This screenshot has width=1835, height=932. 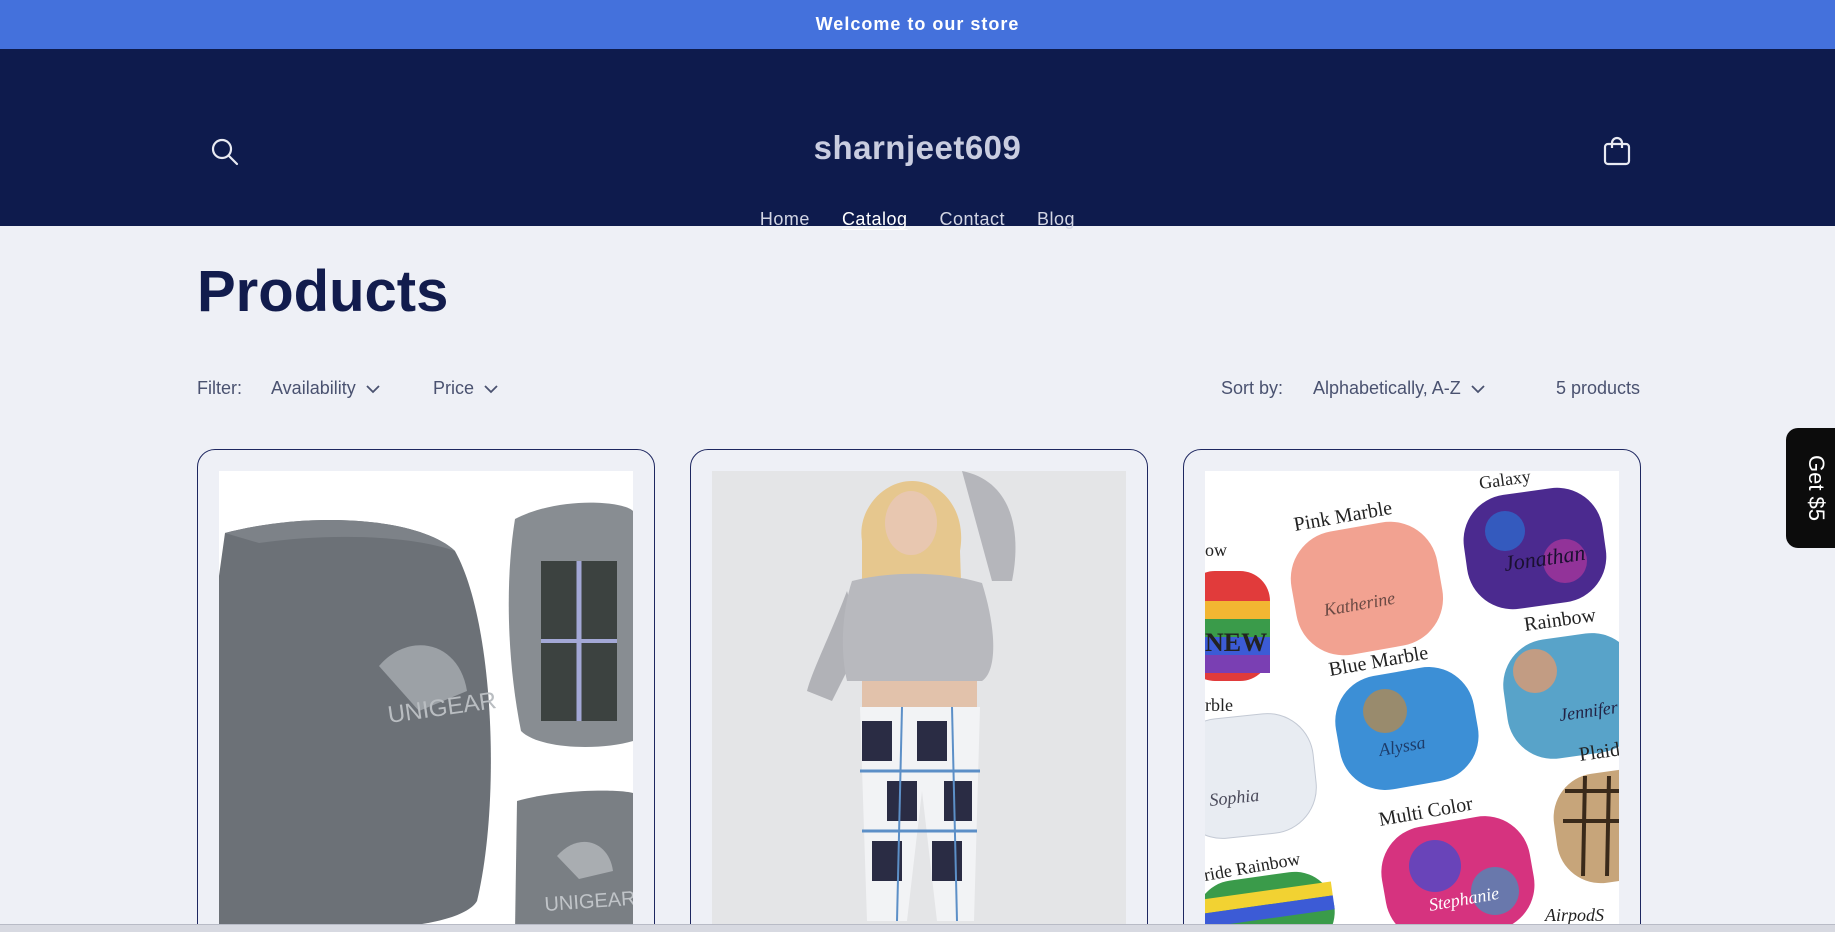 I want to click on rain-cover-backpack-image: UNIGEAR UNIGEAR, so click(x=426, y=701).